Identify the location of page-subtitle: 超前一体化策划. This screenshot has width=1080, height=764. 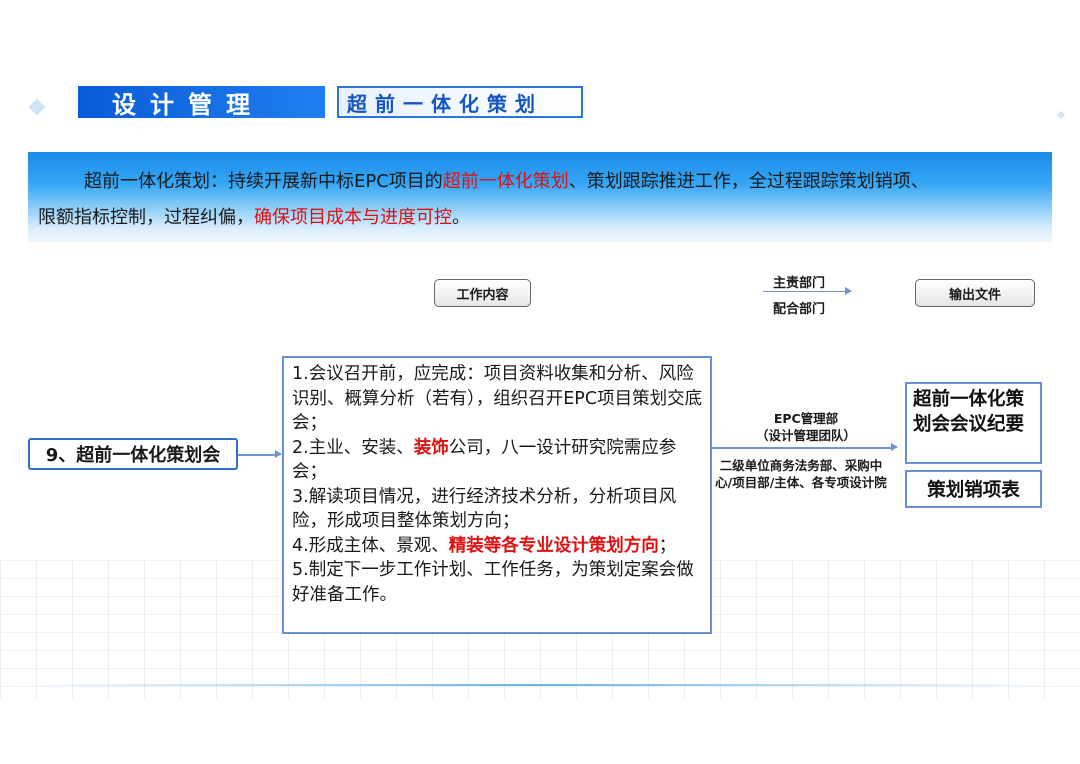
(460, 102).